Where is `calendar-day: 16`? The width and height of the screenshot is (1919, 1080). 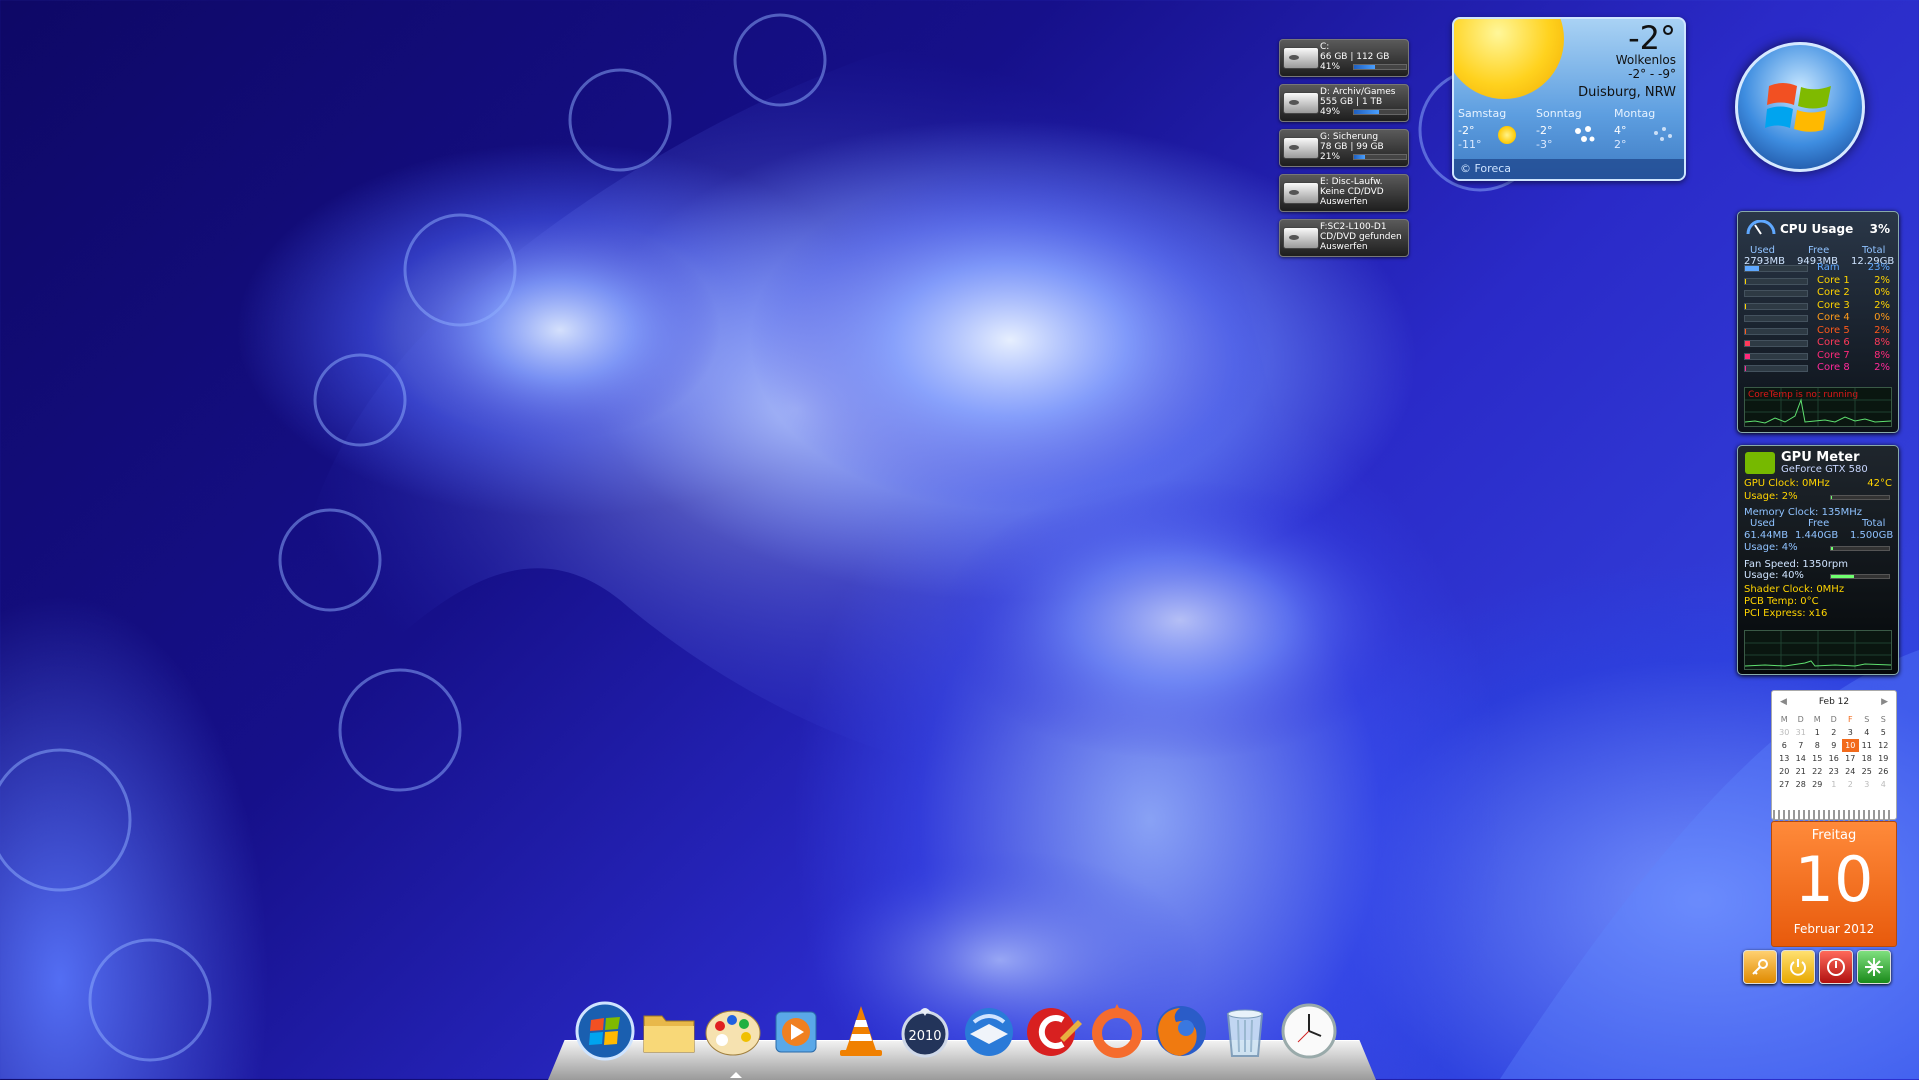
calendar-day: 16 is located at coordinates (1834, 758).